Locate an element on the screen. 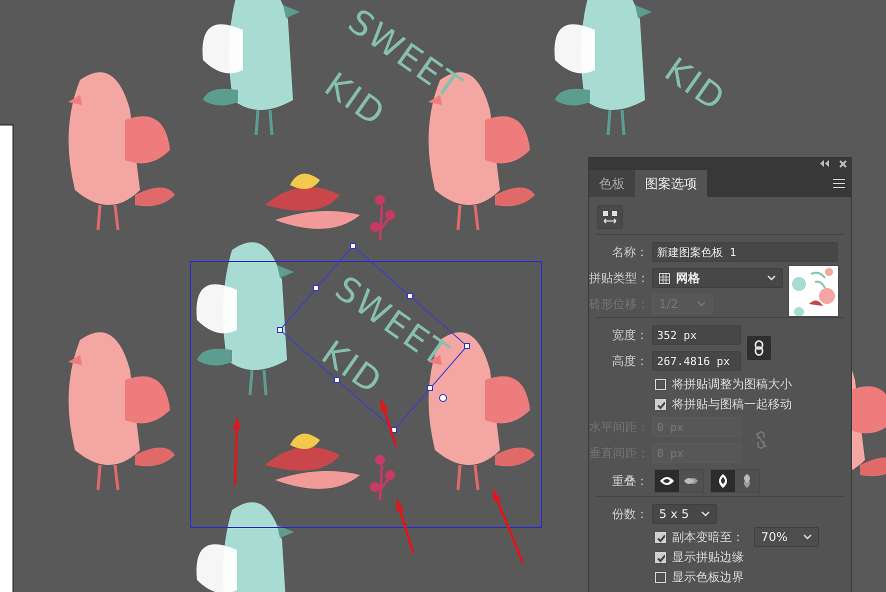 The width and height of the screenshot is (886, 592). input-field: 267.4816 px is located at coordinates (696, 361).